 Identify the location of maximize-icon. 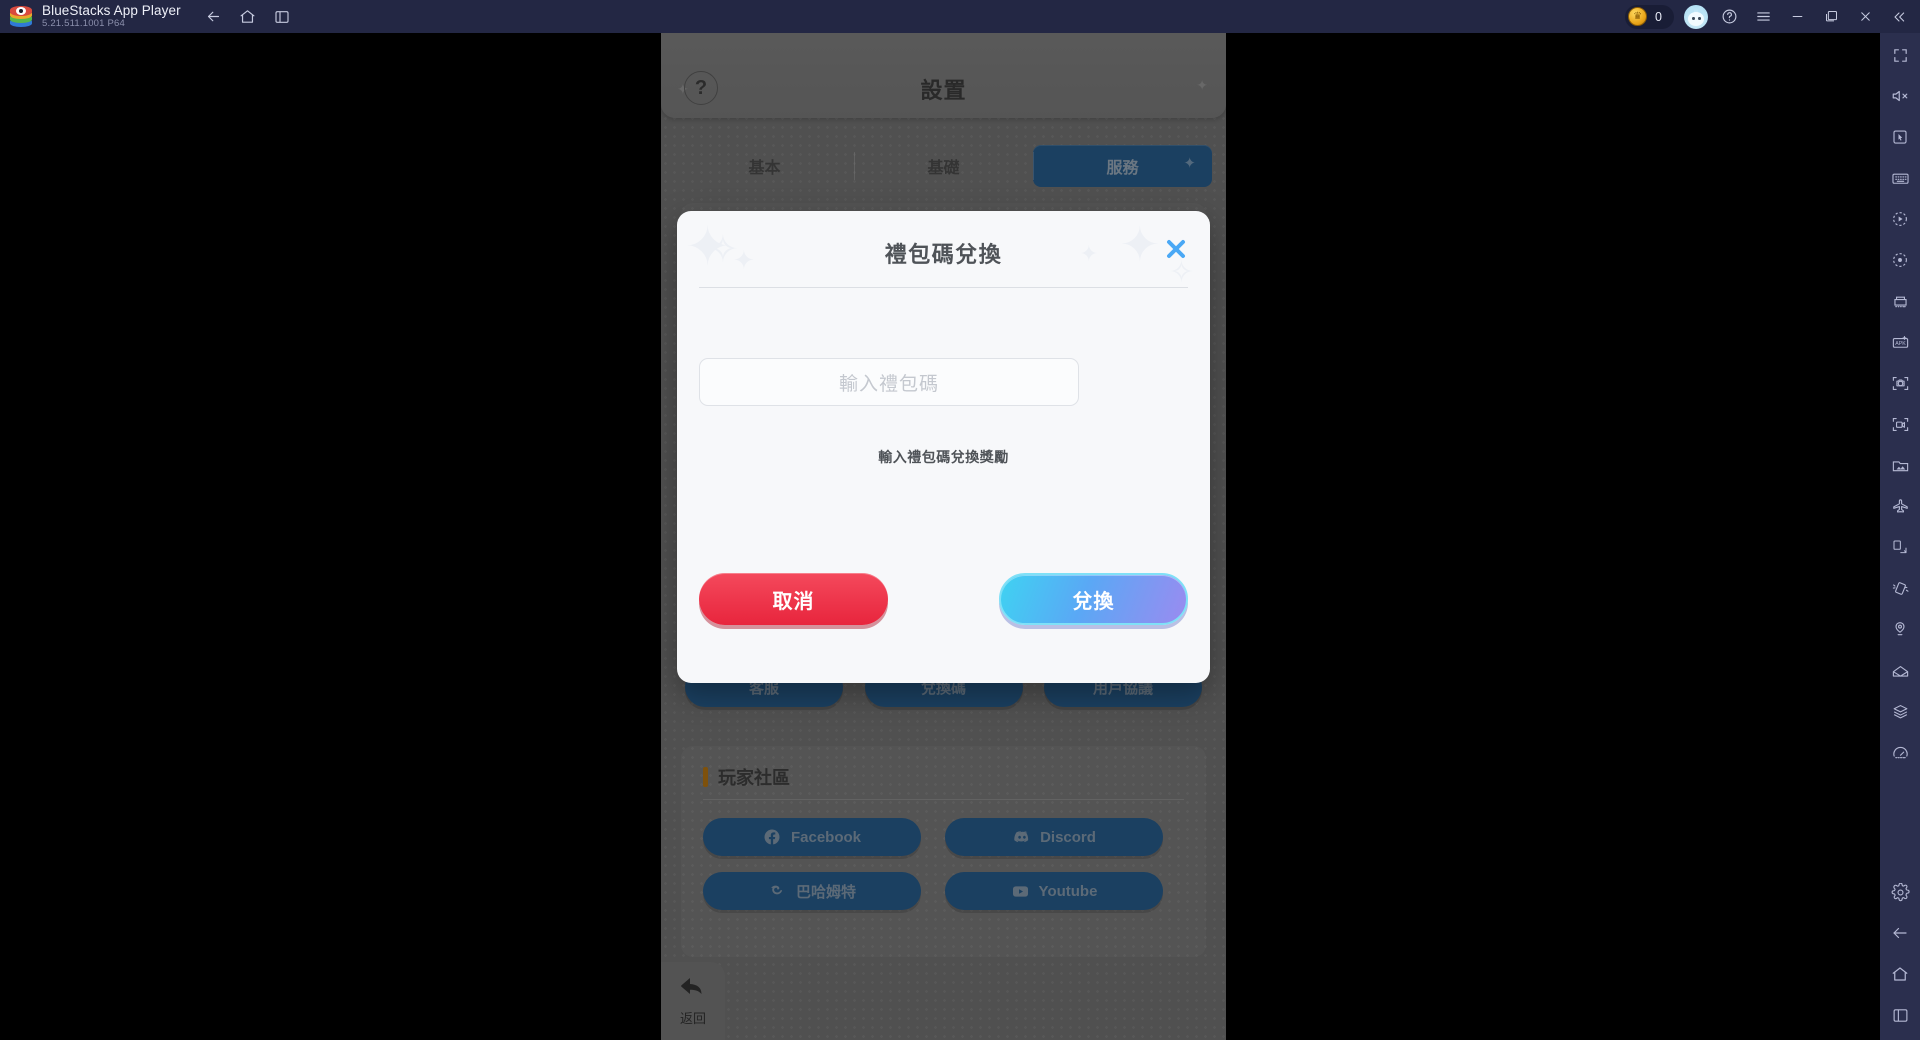
(1831, 16).